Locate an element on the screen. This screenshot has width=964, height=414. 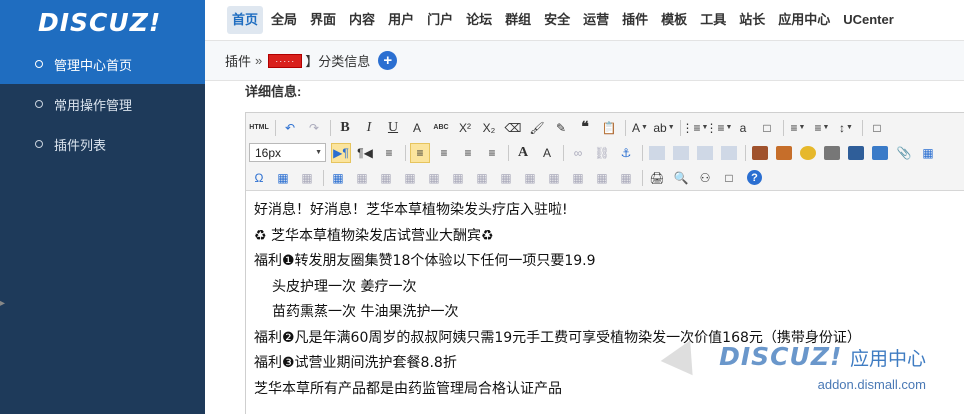
undo-icon: ↶ is located at coordinates (290, 128).